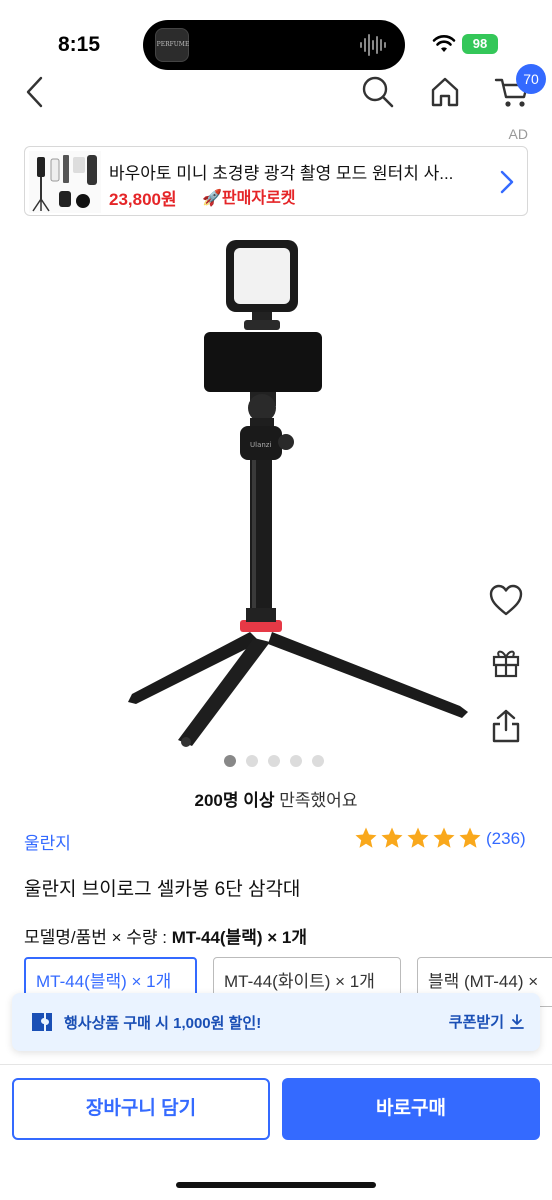 The width and height of the screenshot is (552, 1200). Describe the element at coordinates (65, 182) in the screenshot. I see `ad-product-thumbnail` at that location.